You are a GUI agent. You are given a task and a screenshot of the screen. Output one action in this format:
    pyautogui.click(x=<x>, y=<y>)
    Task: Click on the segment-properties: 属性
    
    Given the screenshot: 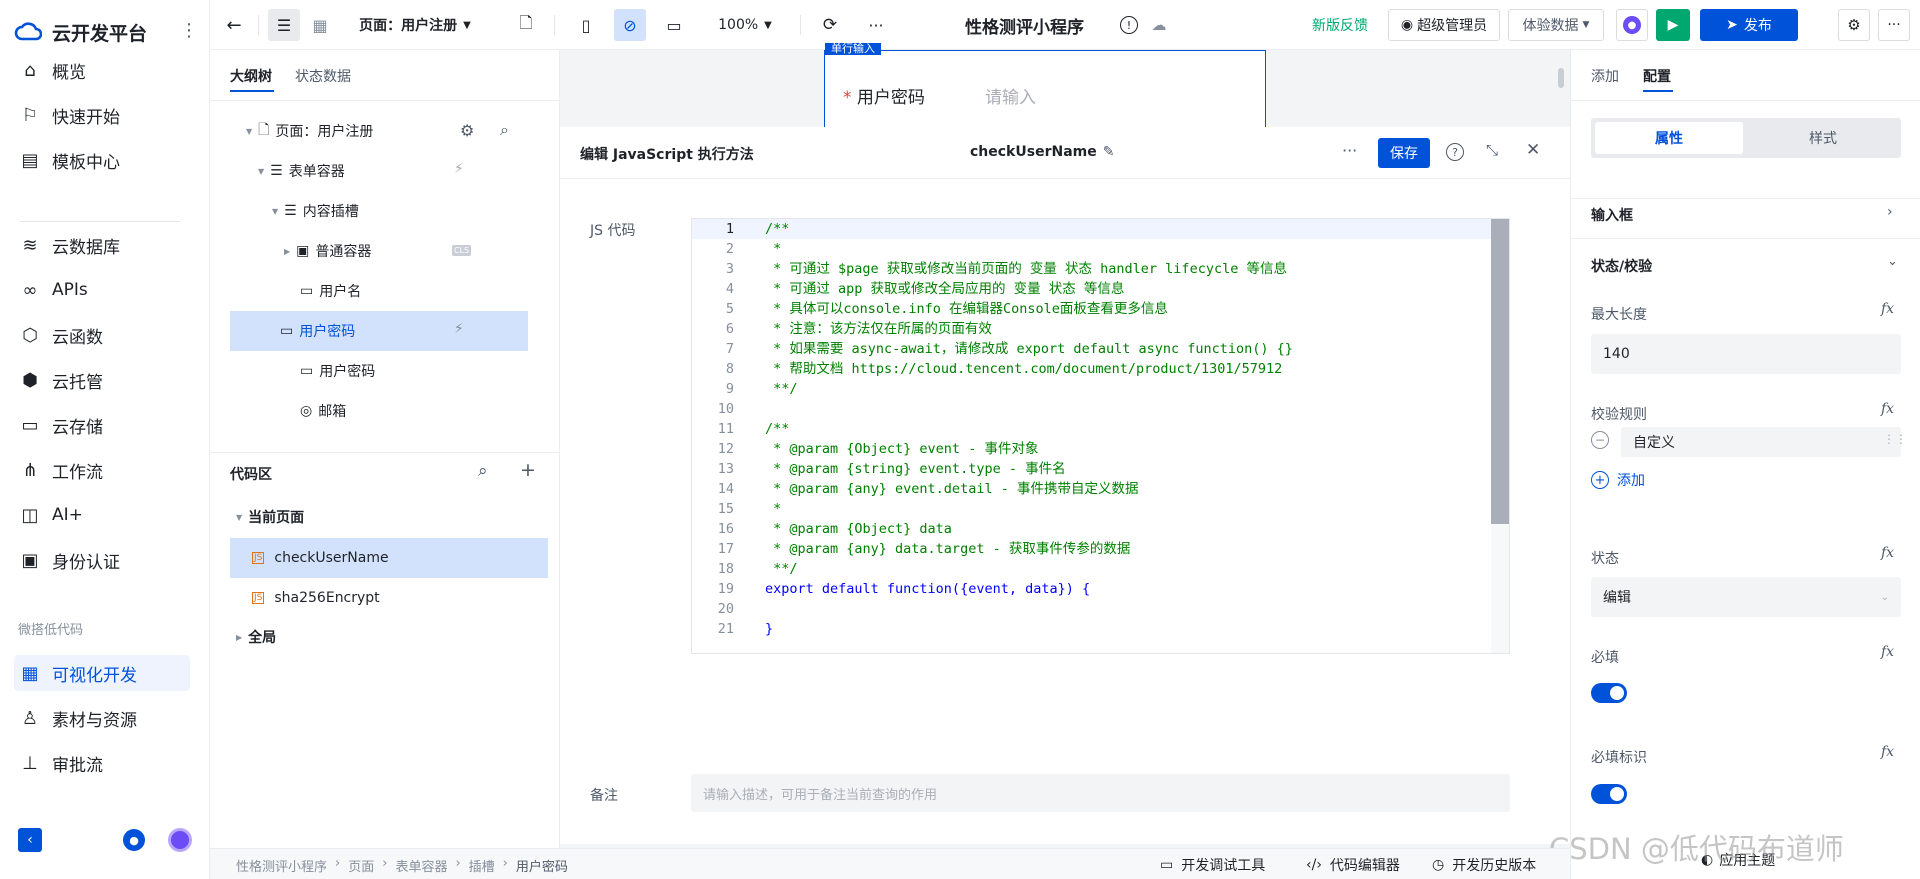 What is the action you would take?
    pyautogui.click(x=1669, y=138)
    